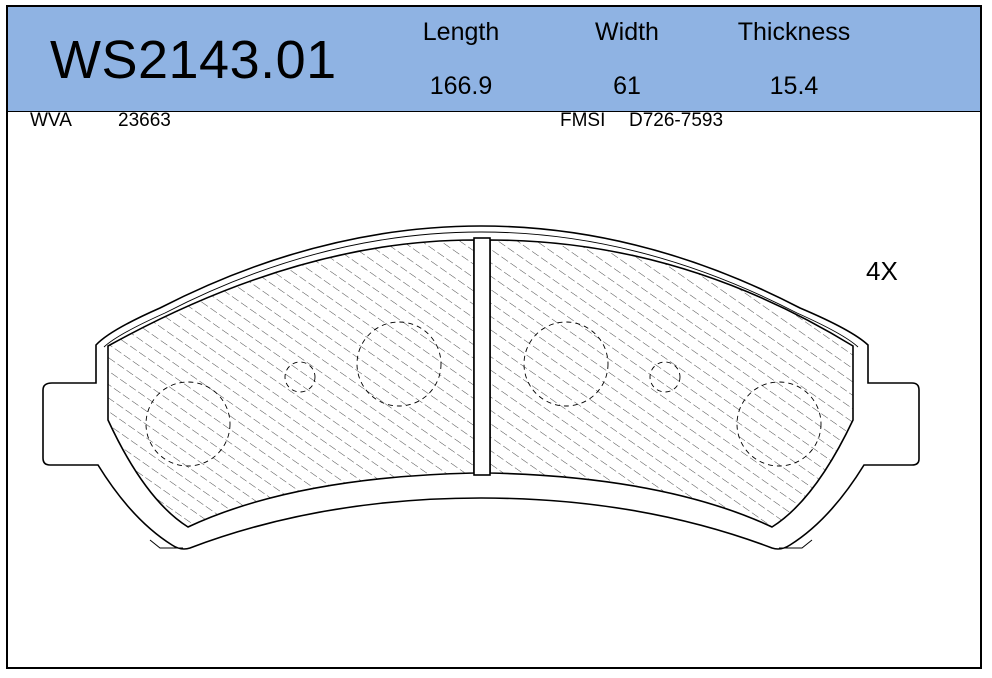 This screenshot has width=992, height=678. I want to click on backing-plate-bottom-edge, so click(481, 544).